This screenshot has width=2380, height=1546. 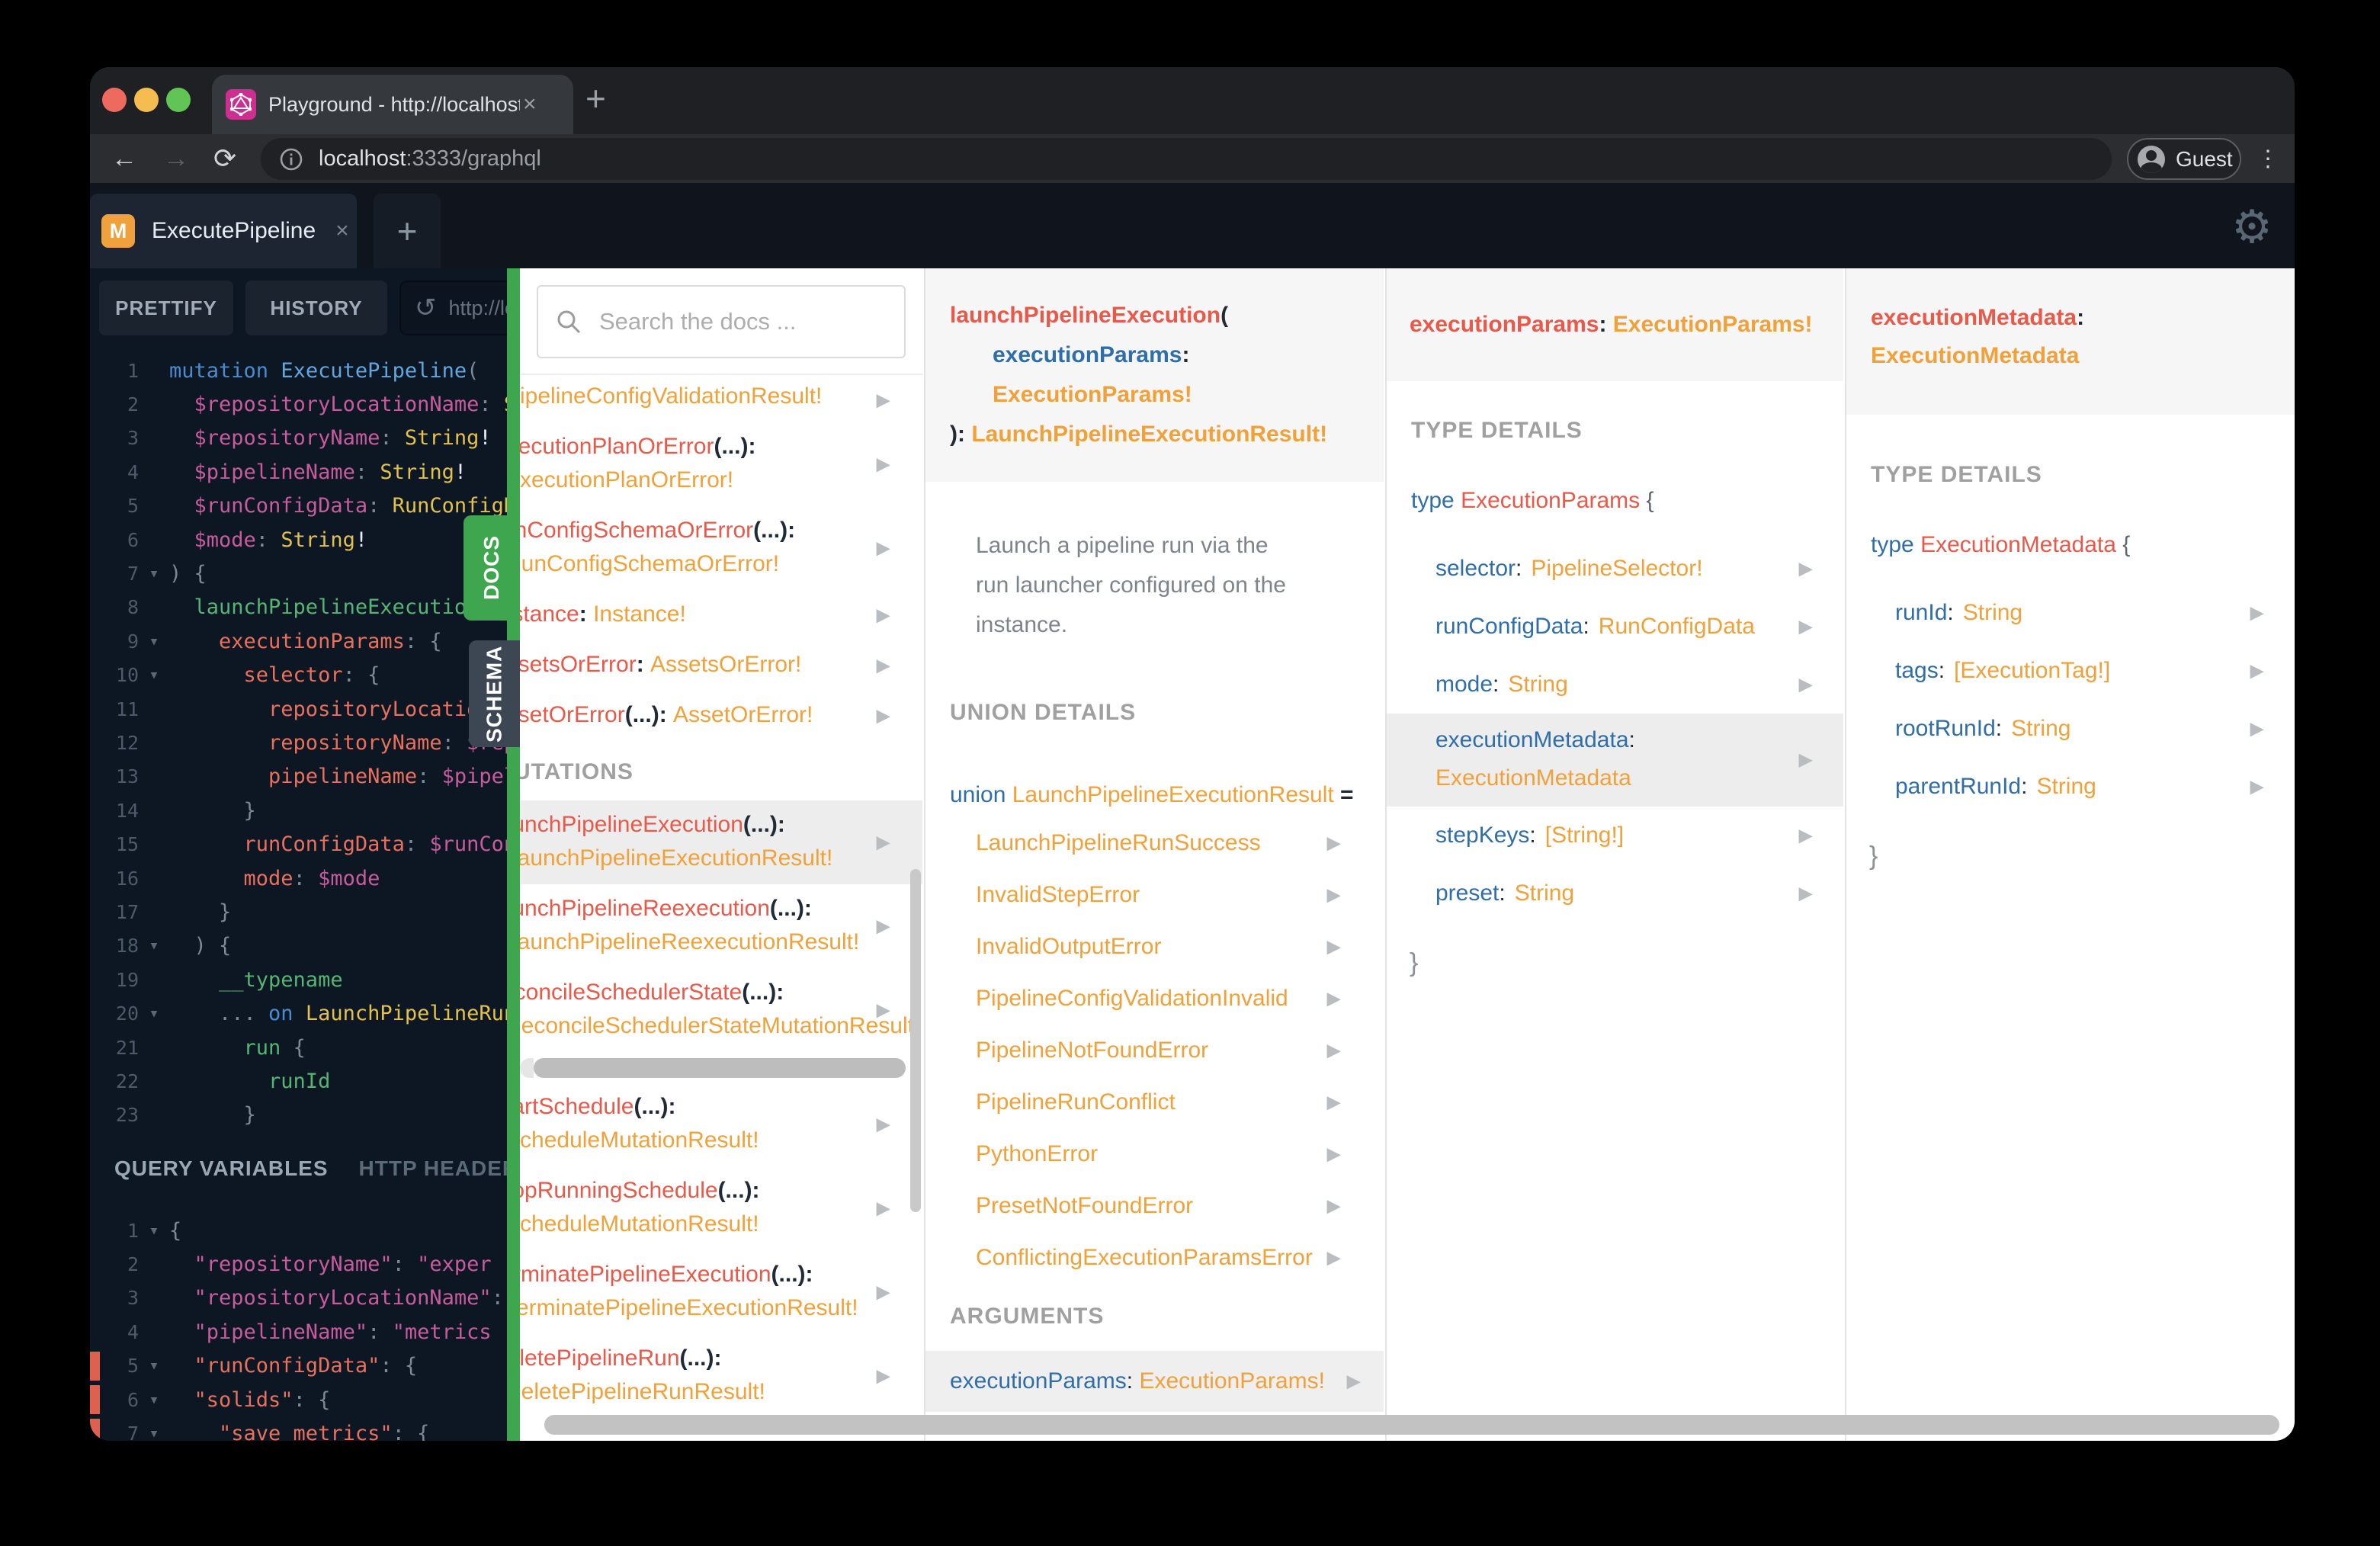 What do you see at coordinates (146, 100) in the screenshot?
I see `minimize-window-button` at bounding box center [146, 100].